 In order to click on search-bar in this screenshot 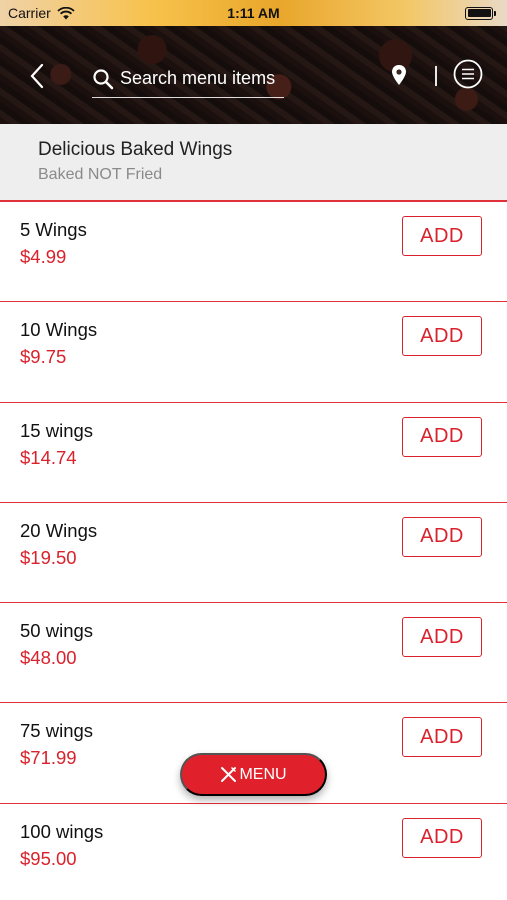, I will do `click(188, 79)`.